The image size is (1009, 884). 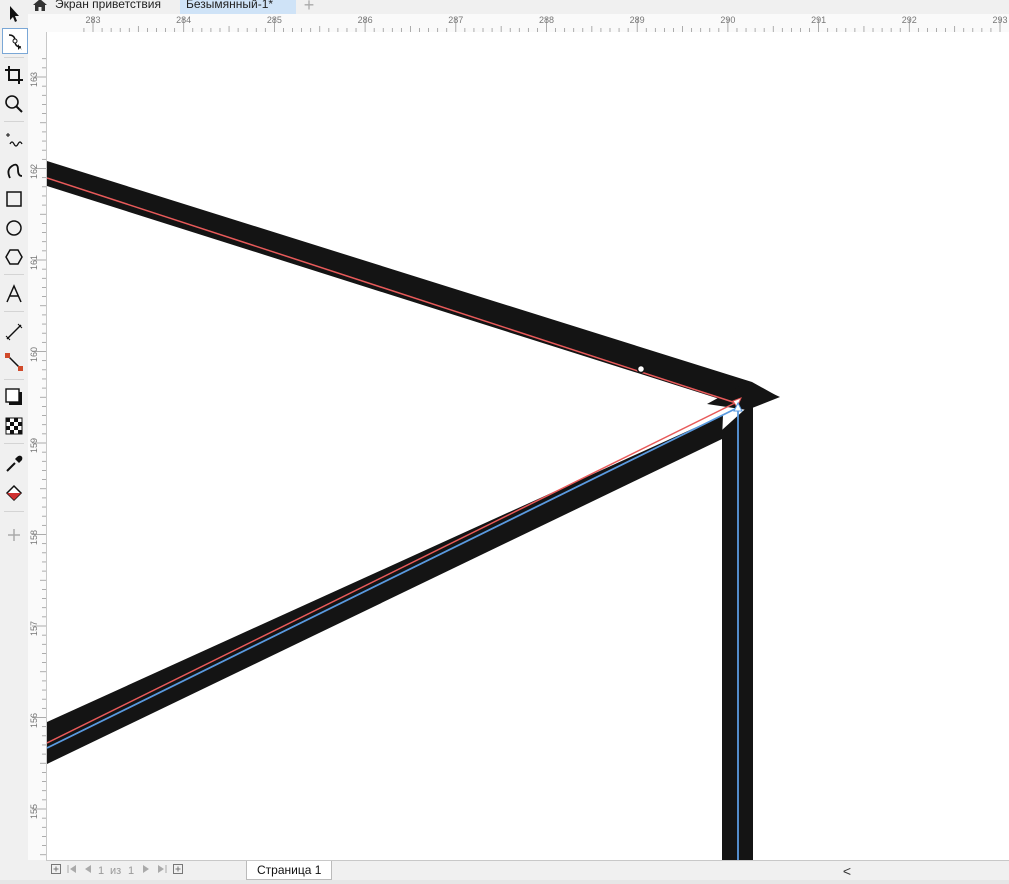 I want to click on horizontal-scroll-left-button: <, so click(x=847, y=871).